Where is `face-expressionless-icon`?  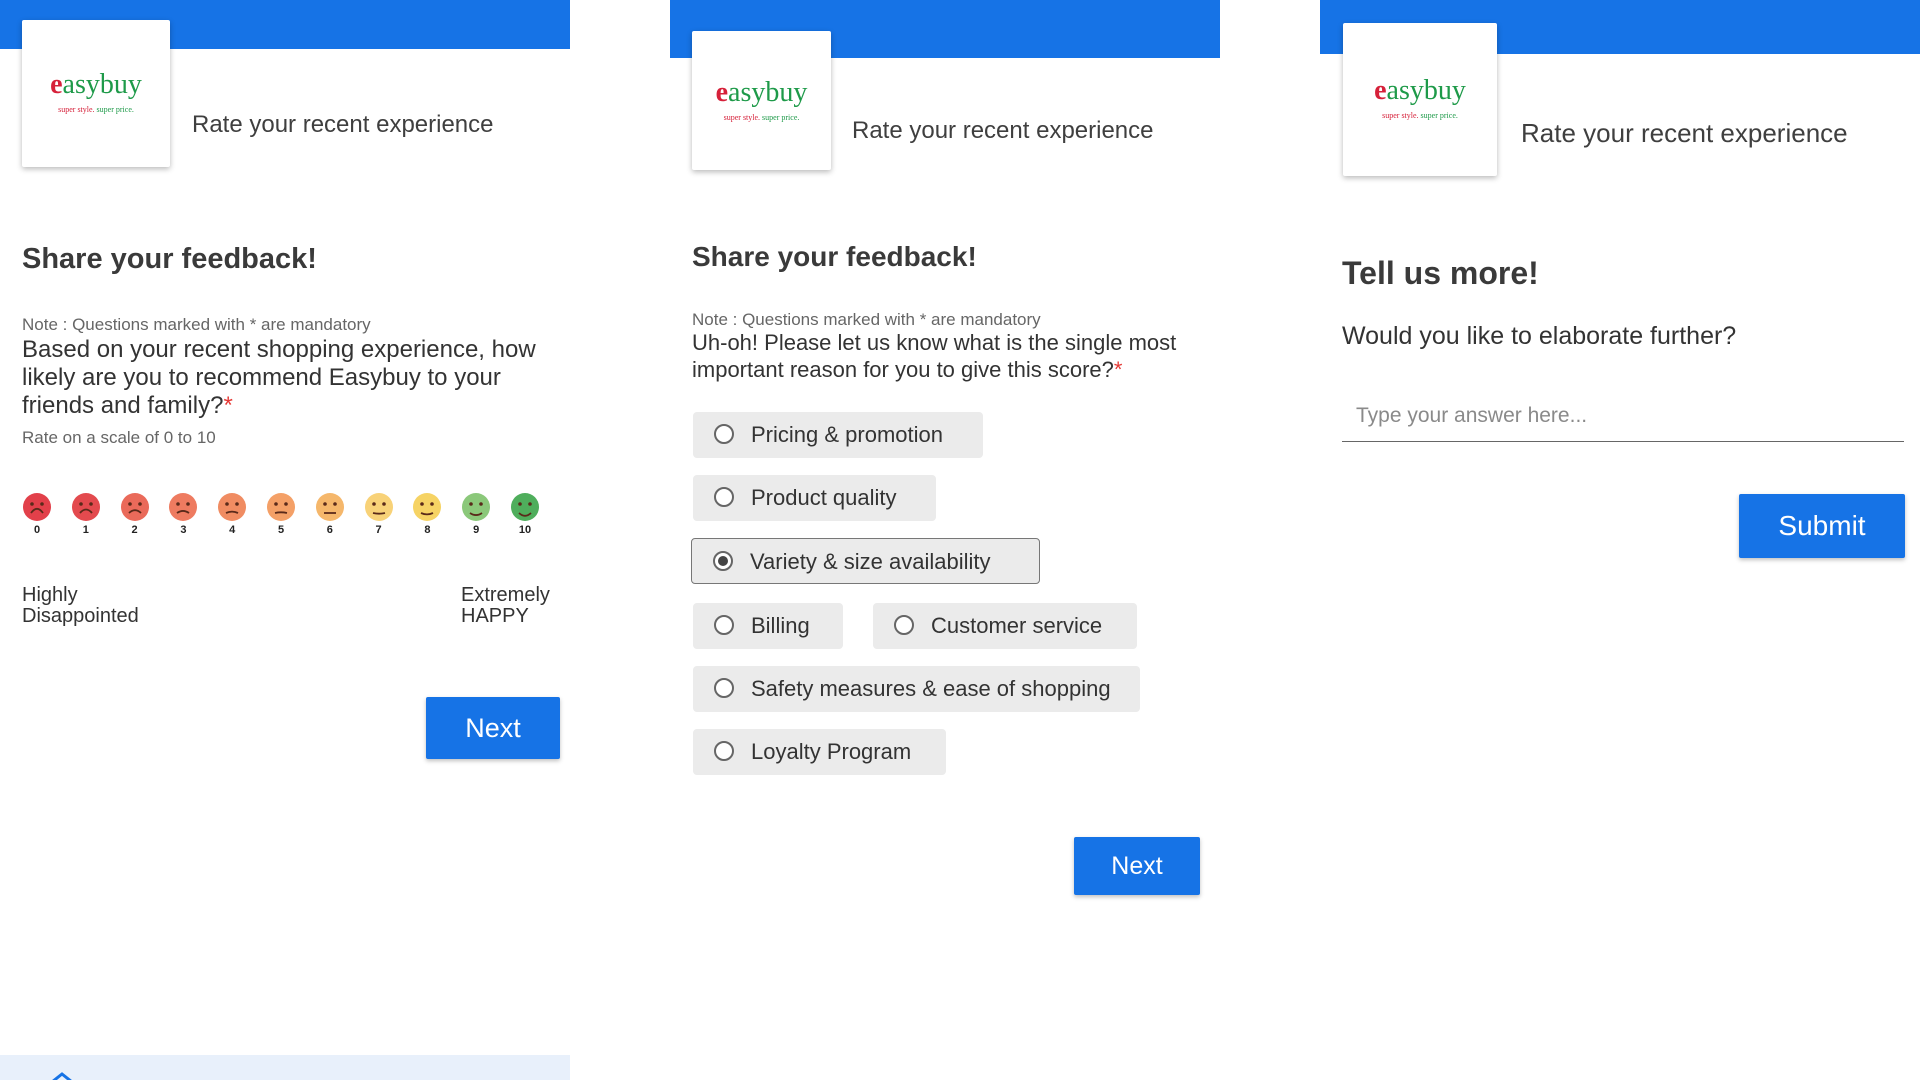 face-expressionless-icon is located at coordinates (329, 507).